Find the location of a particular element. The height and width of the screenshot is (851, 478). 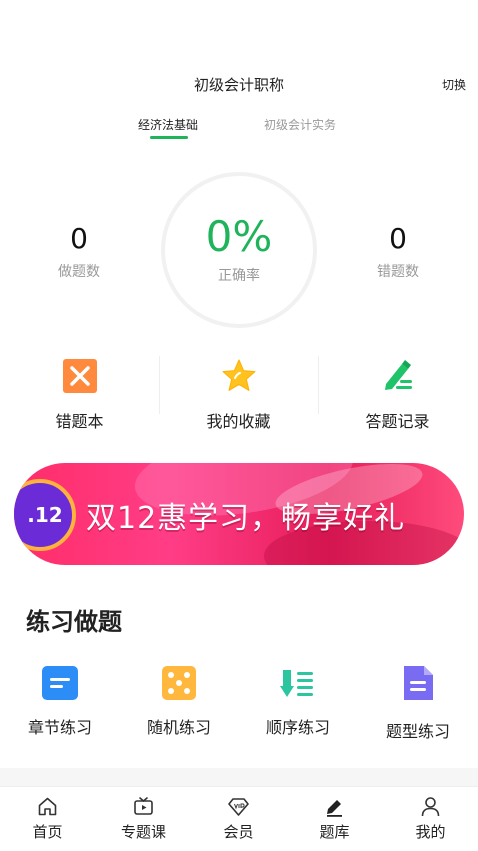

chapter-practice-button: 章节练习 is located at coordinates (60, 705).